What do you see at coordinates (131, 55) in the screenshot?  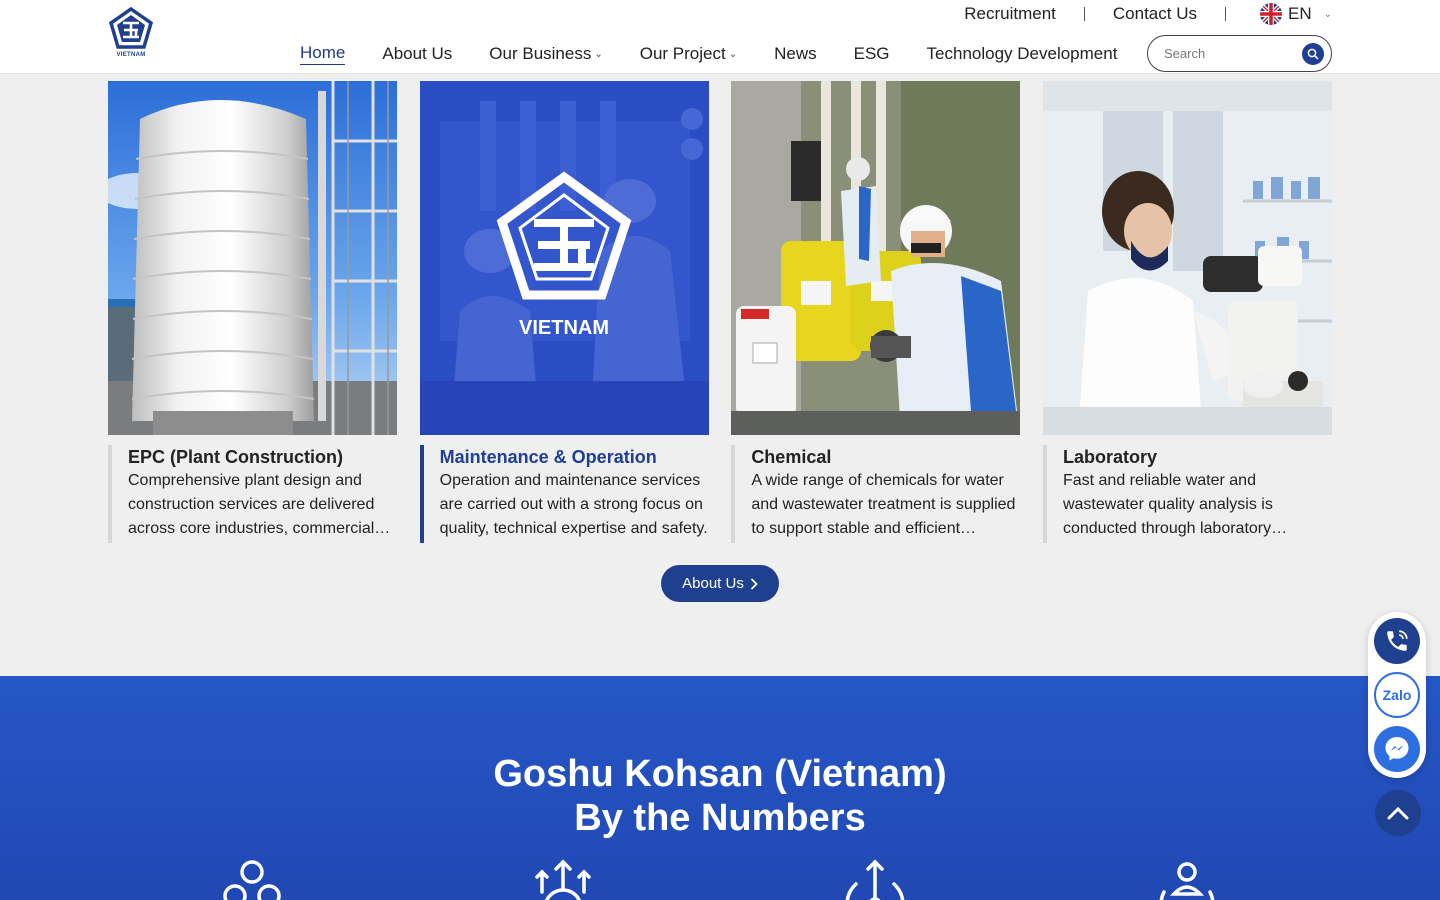 I see `logo-text: VIETNAM` at bounding box center [131, 55].